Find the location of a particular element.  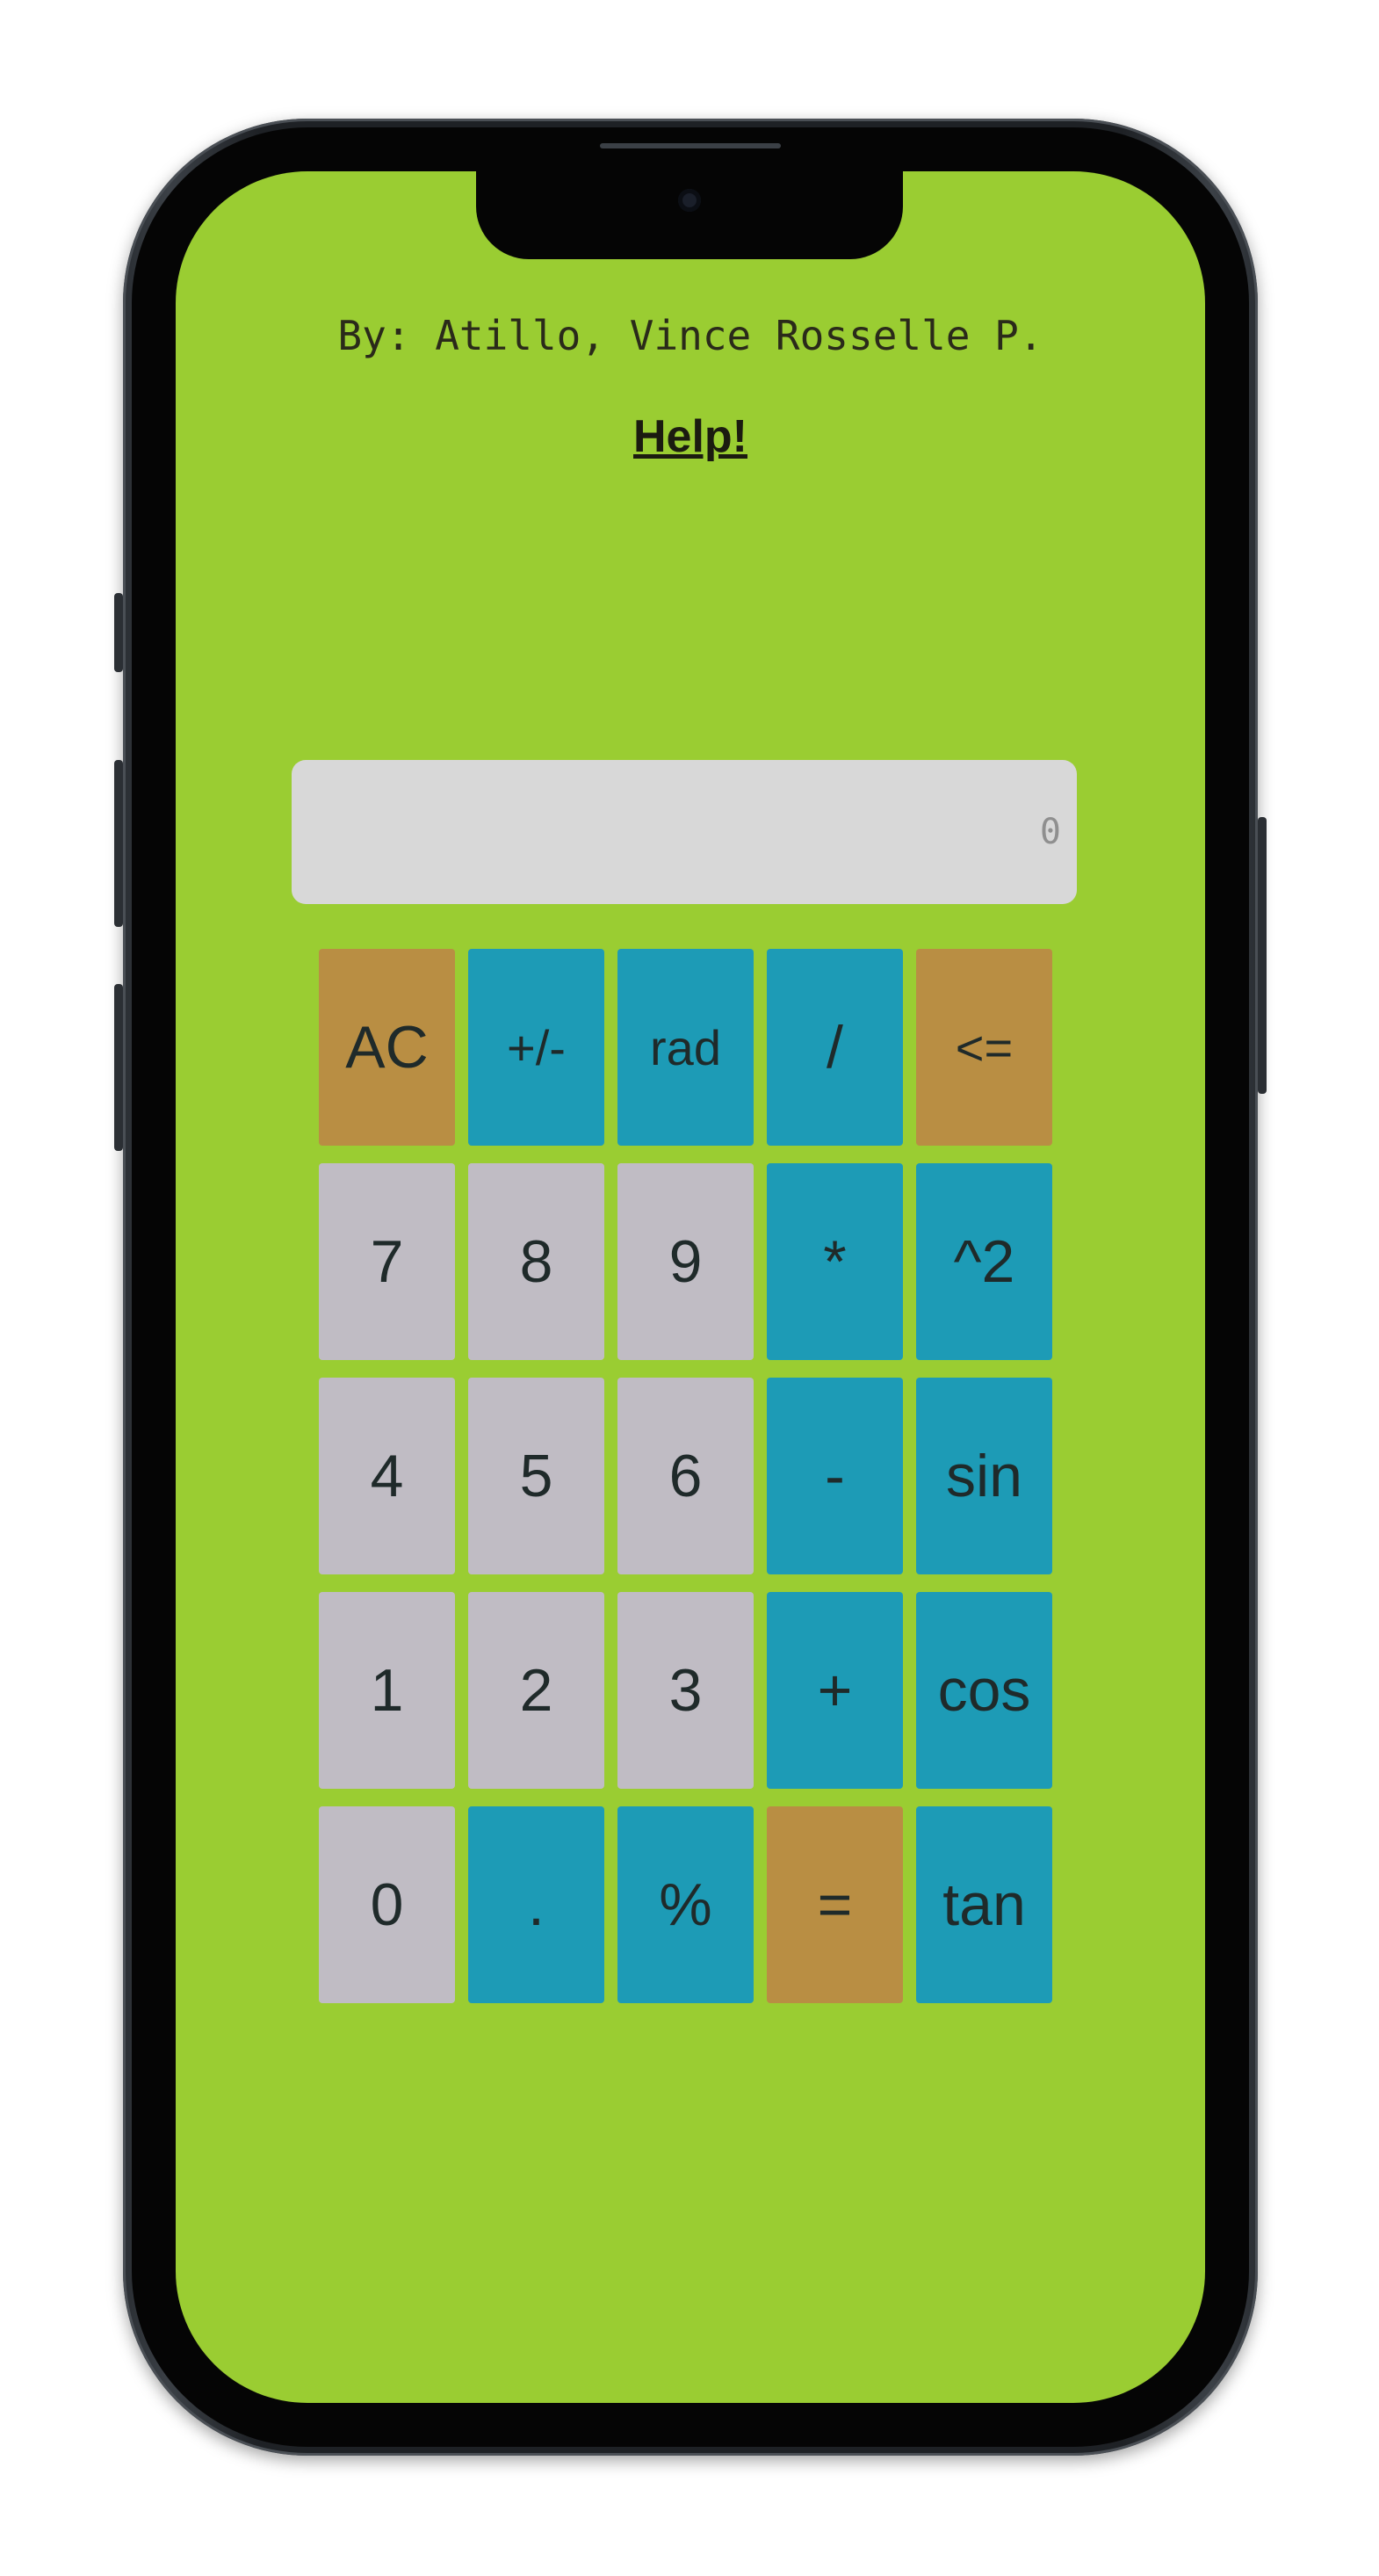

key-6: 6 is located at coordinates (685, 1476).